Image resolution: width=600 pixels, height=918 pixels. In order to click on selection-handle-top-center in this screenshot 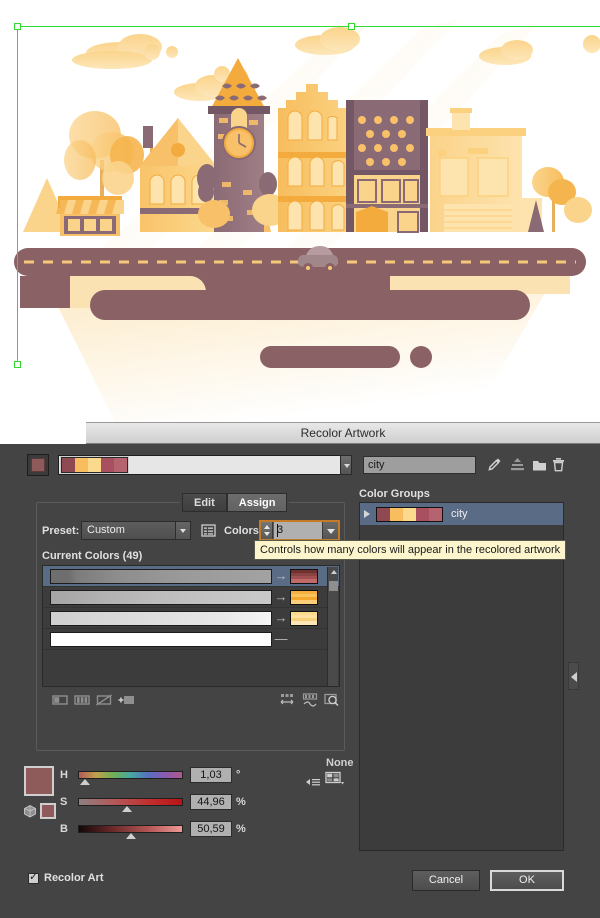, I will do `click(351, 26)`.